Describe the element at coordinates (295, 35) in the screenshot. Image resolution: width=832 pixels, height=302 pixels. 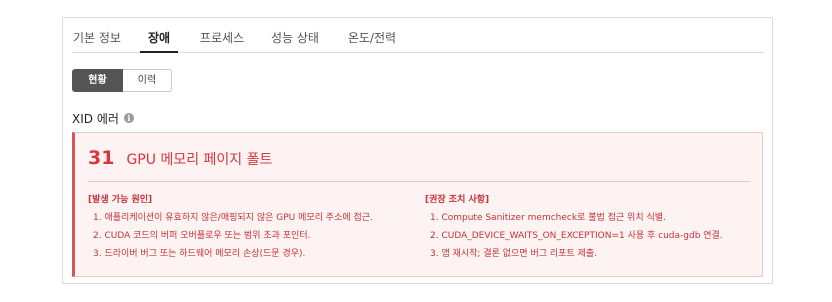
I see `tab-performance: 성능 상태` at that location.